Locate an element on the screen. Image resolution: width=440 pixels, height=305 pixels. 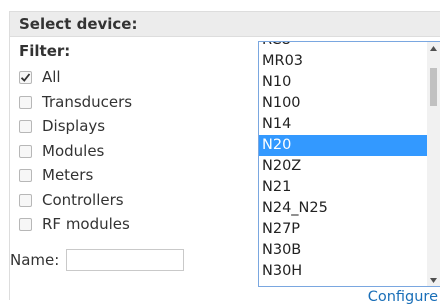
filter-all-label: All is located at coordinates (51, 77).